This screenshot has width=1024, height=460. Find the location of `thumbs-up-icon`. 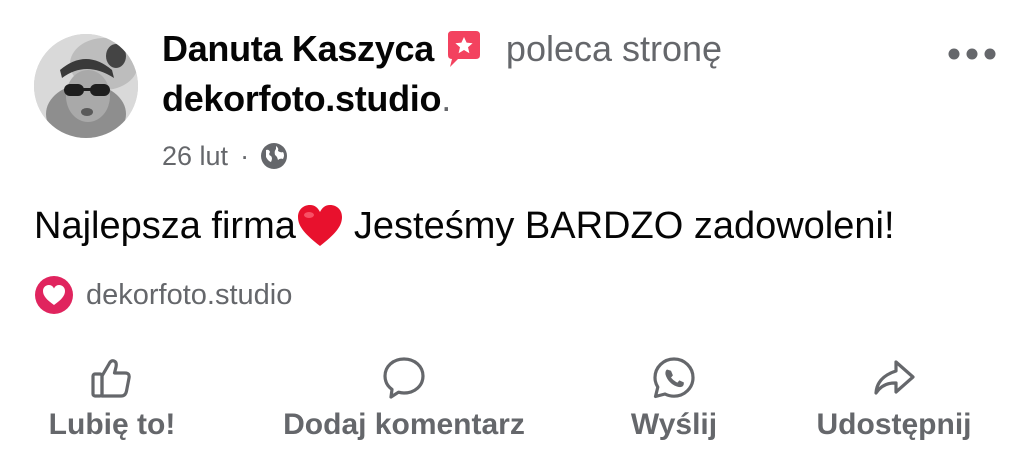

thumbs-up-icon is located at coordinates (112, 378).